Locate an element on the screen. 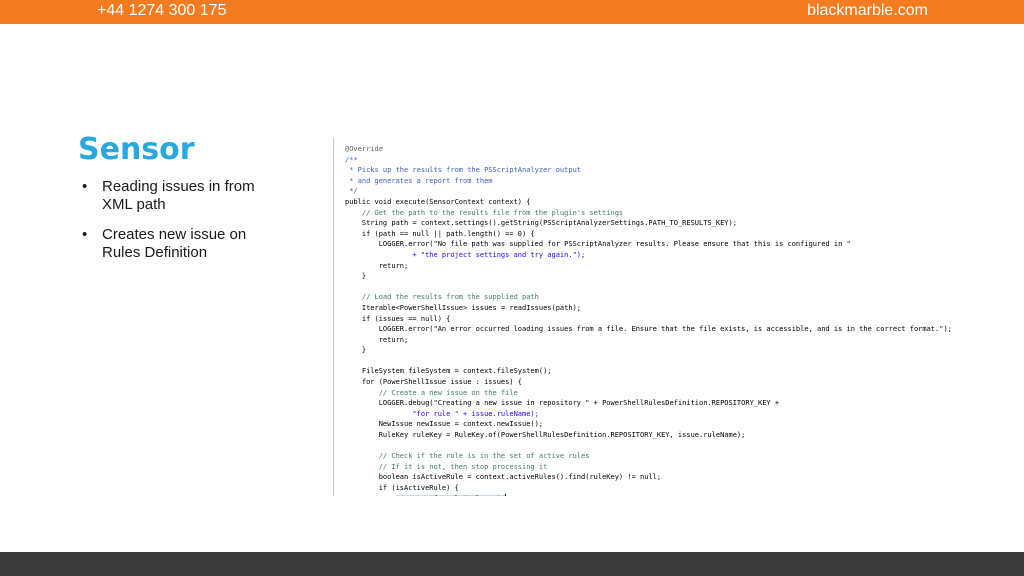 This screenshot has width=1024, height=576. bullet-text: Creates new issue on Rules Definition is located at coordinates (174, 243).